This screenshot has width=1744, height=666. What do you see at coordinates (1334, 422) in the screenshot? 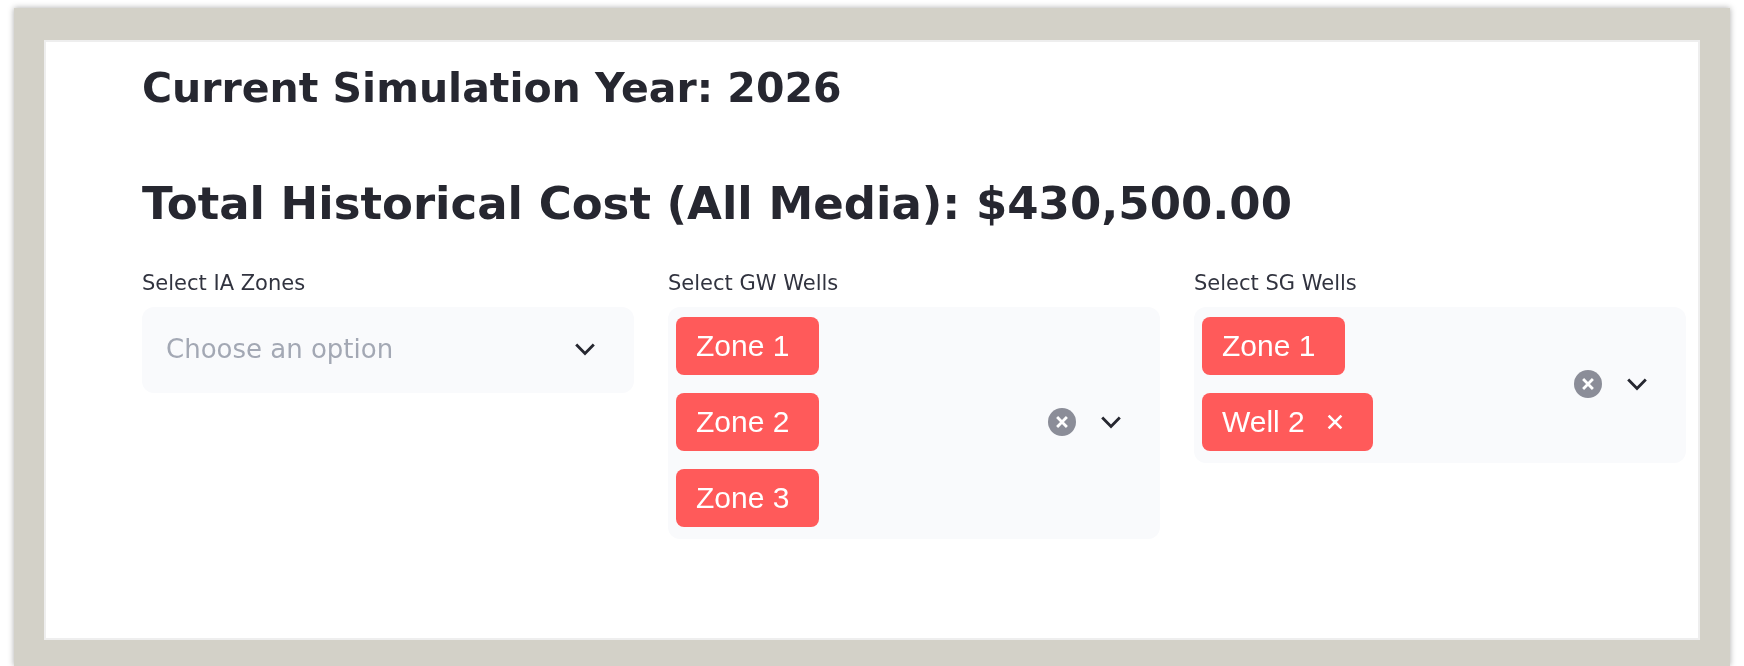
I see `remove-icon` at bounding box center [1334, 422].